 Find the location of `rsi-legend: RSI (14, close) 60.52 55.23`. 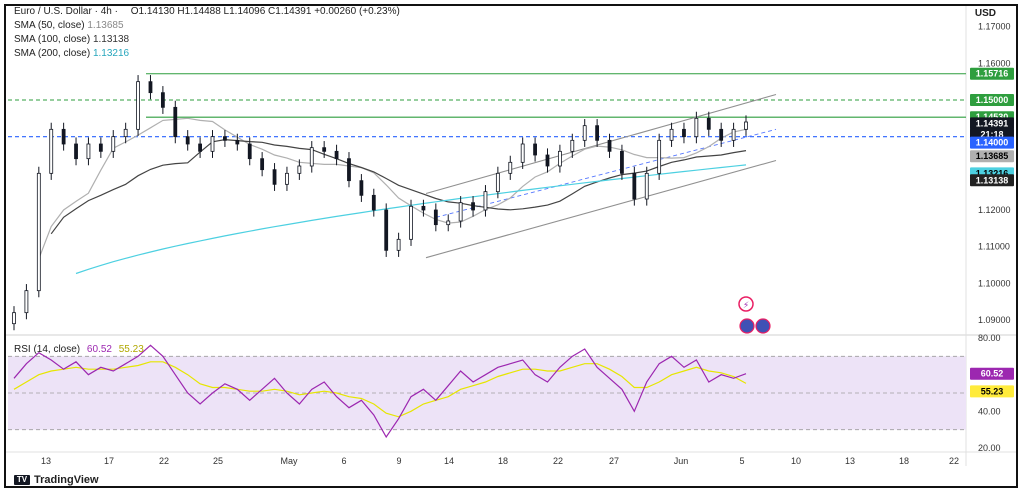

rsi-legend: RSI (14, close) 60.52 55.23 is located at coordinates (79, 349).